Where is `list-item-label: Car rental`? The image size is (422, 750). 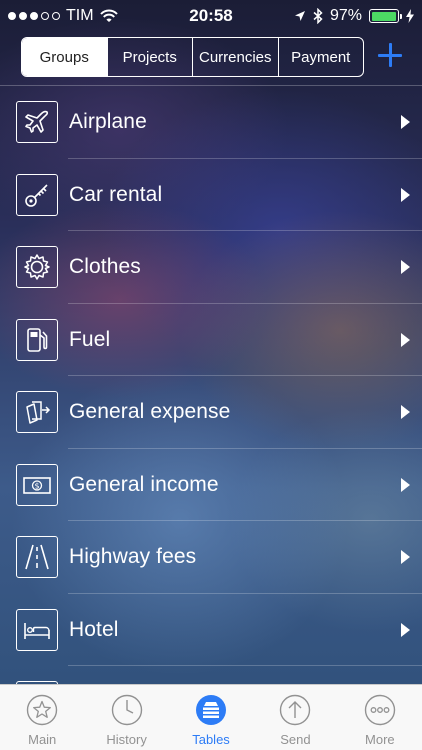 list-item-label: Car rental is located at coordinates (116, 194).